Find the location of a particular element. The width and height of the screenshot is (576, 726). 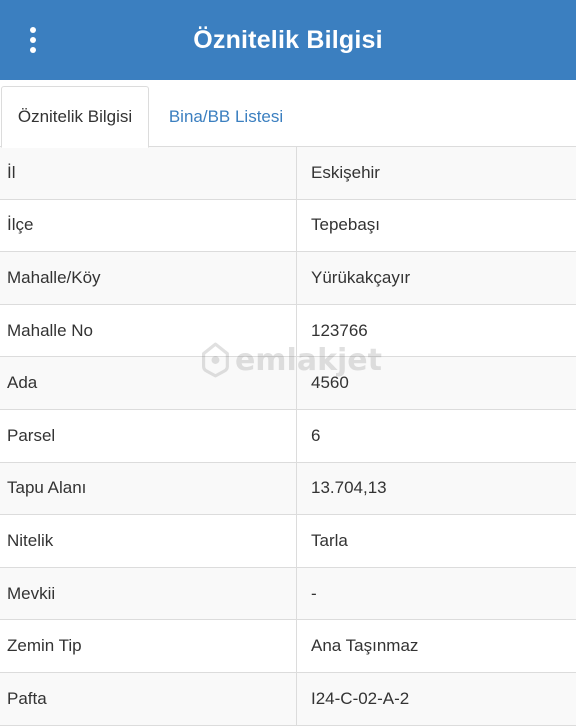

row-value: 4560 is located at coordinates (330, 383).